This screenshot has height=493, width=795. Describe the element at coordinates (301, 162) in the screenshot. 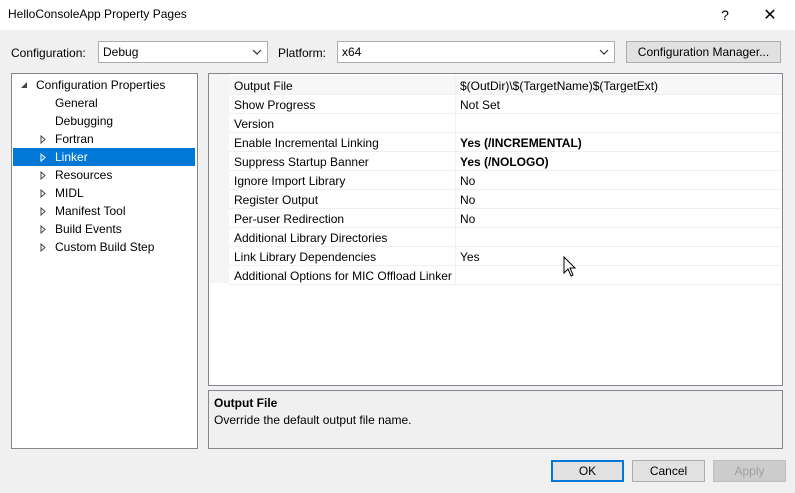

I see `property-name: Suppress Startup Banner` at that location.